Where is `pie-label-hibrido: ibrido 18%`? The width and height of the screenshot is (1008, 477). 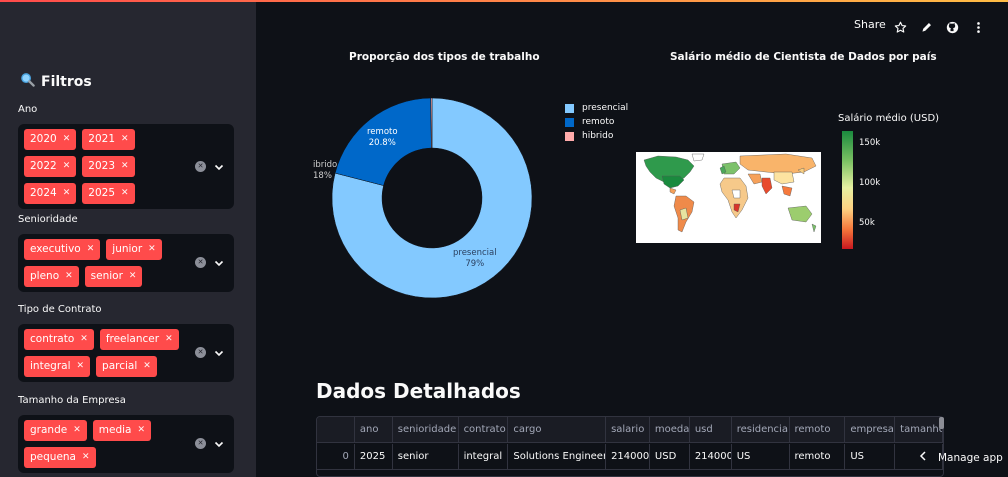 pie-label-hibrido: ibrido 18% is located at coordinates (325, 171).